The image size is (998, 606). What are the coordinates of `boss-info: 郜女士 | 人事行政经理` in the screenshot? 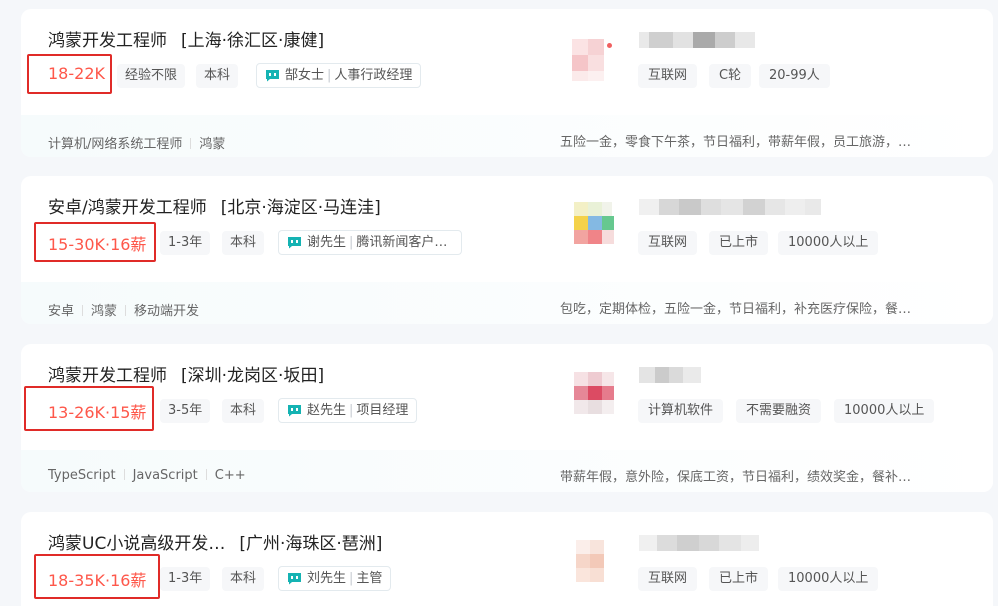 It's located at (339, 75).